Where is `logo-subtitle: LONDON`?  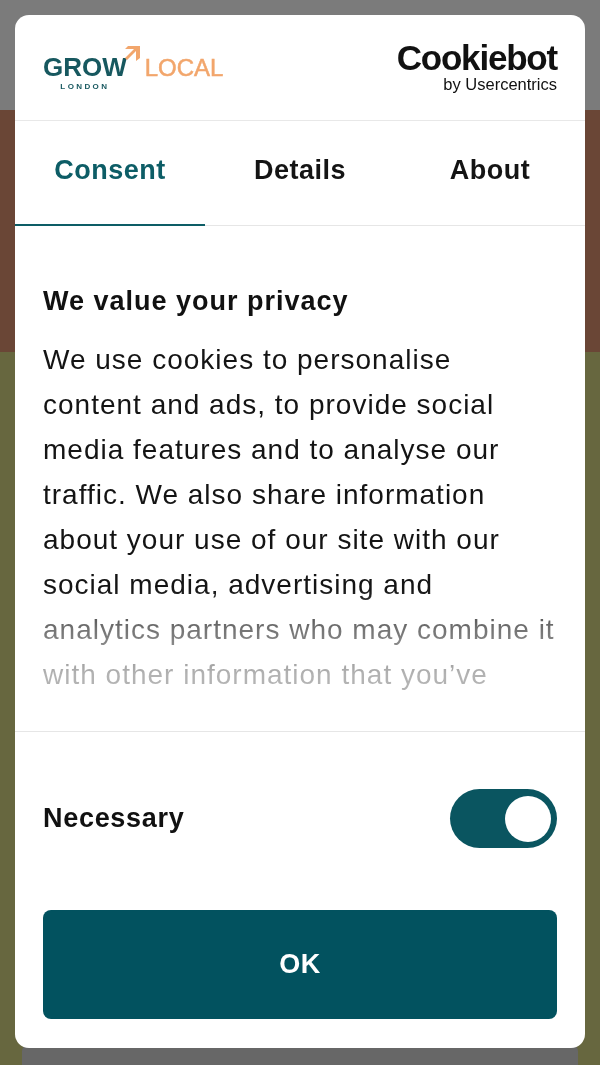 logo-subtitle: LONDON is located at coordinates (85, 86).